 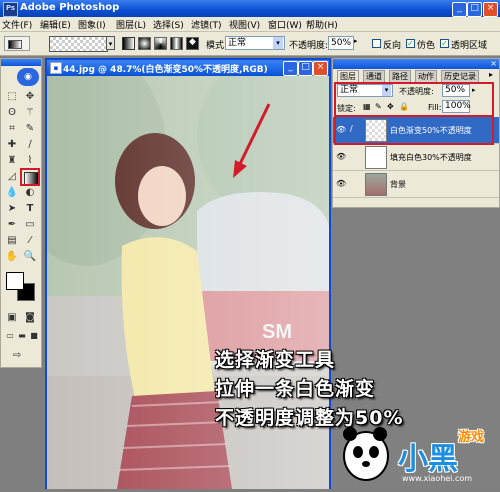 I want to click on gradient-tool-icon, so click(x=15, y=44).